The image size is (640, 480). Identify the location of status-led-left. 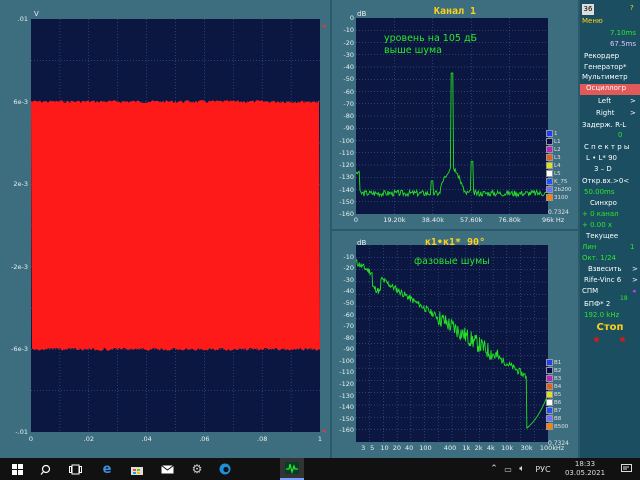
(596, 339).